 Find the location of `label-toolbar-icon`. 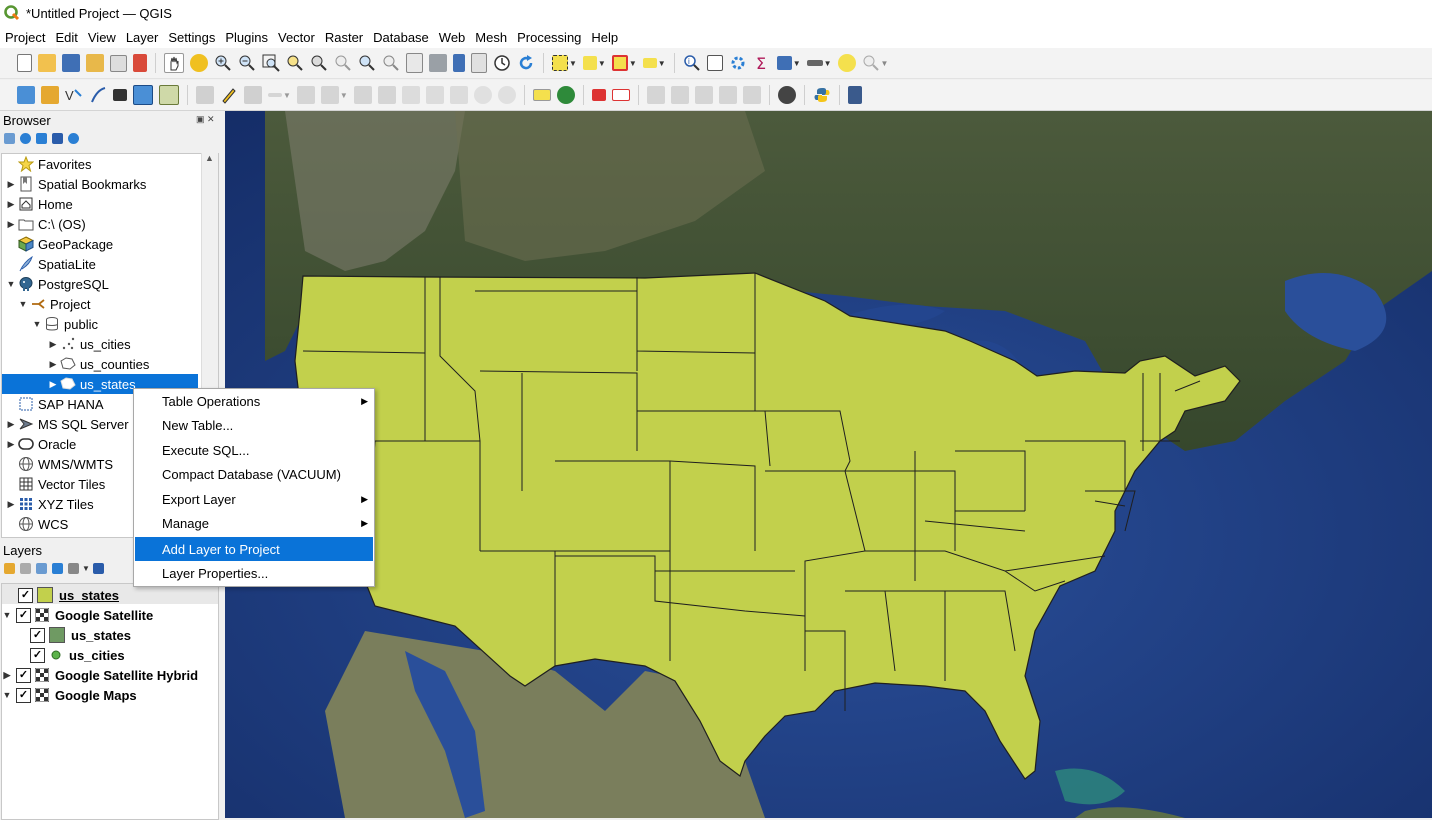

label-toolbar-icon is located at coordinates (541, 95).